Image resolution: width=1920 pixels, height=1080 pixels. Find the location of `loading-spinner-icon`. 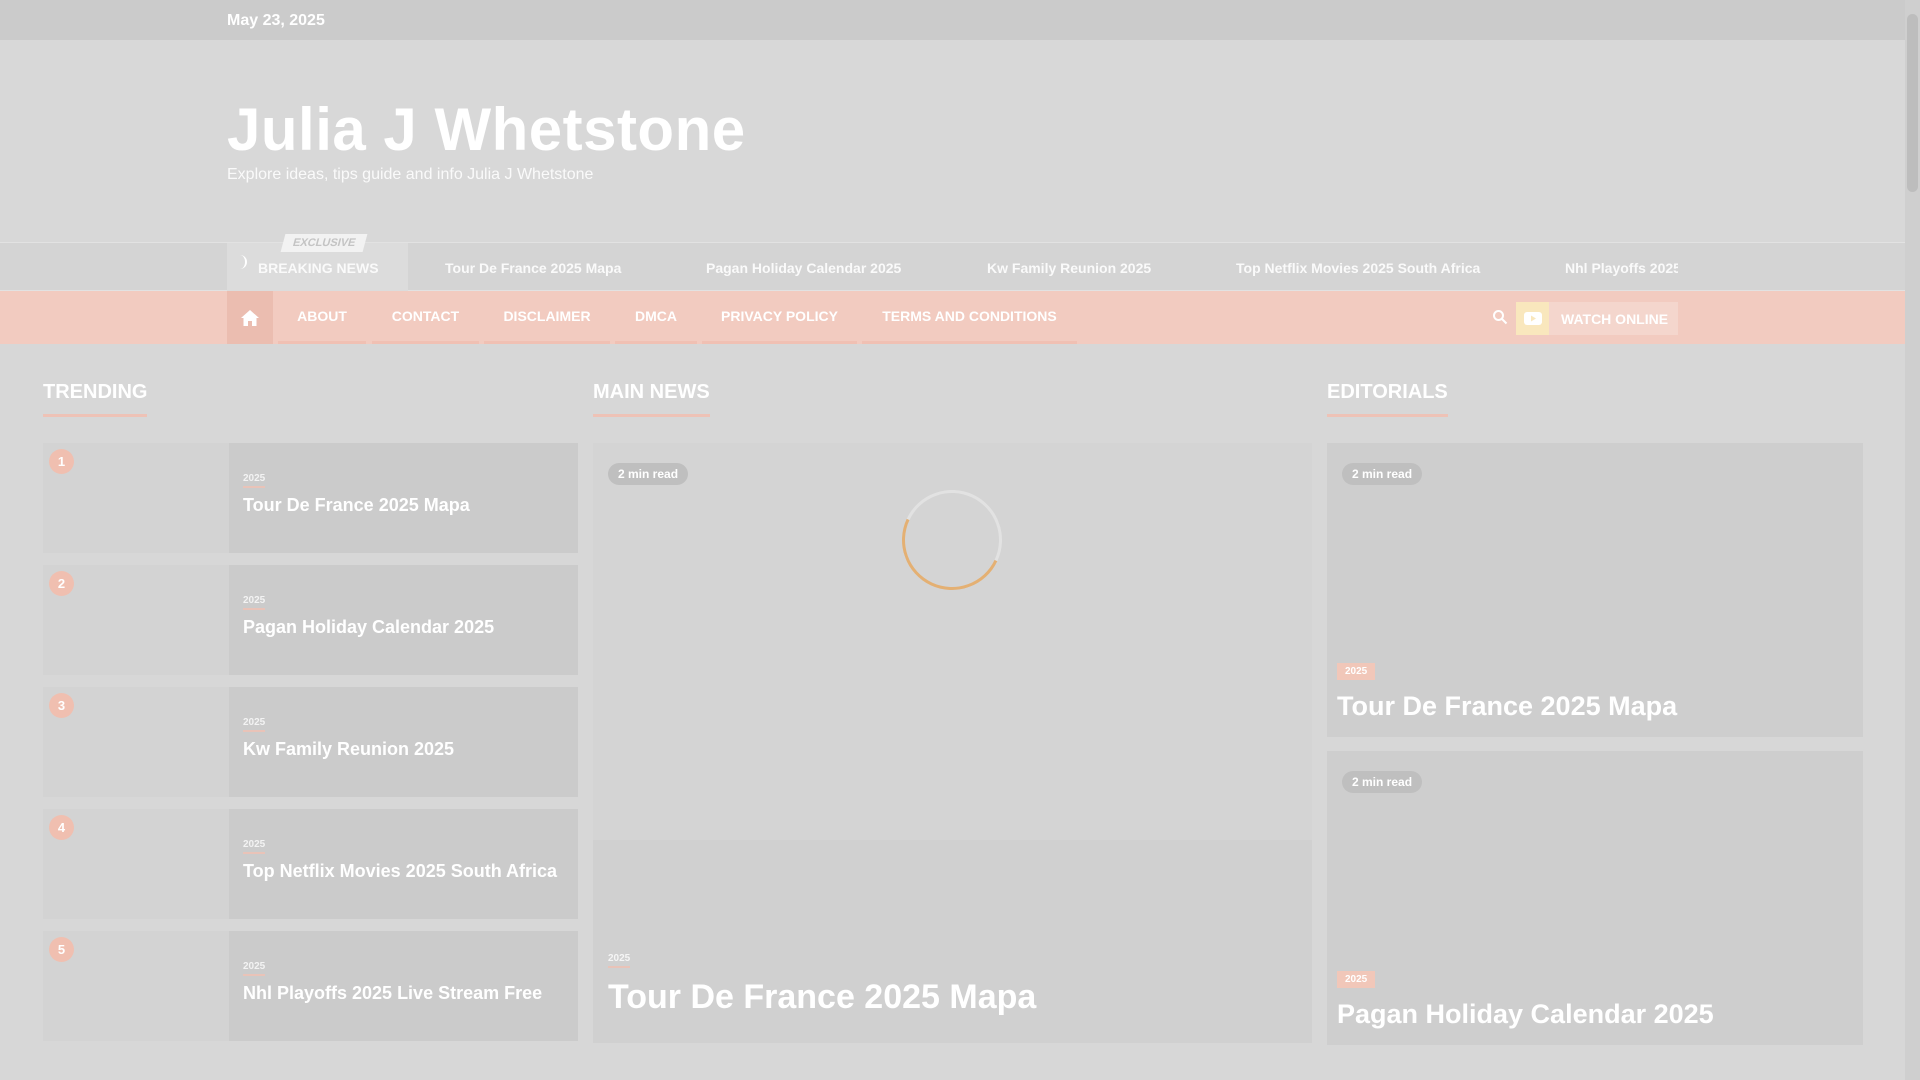

loading-spinner-icon is located at coordinates (952, 540).